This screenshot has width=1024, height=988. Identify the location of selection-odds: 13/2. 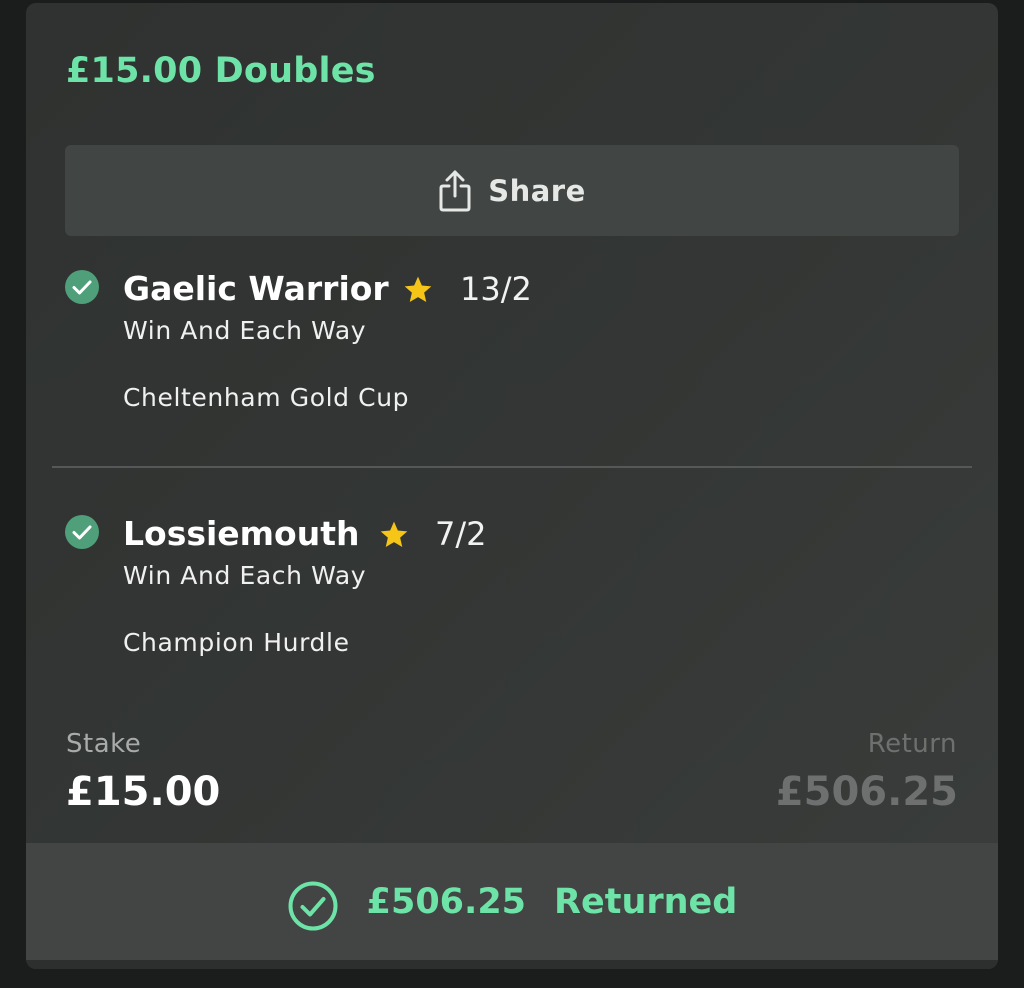
(496, 289).